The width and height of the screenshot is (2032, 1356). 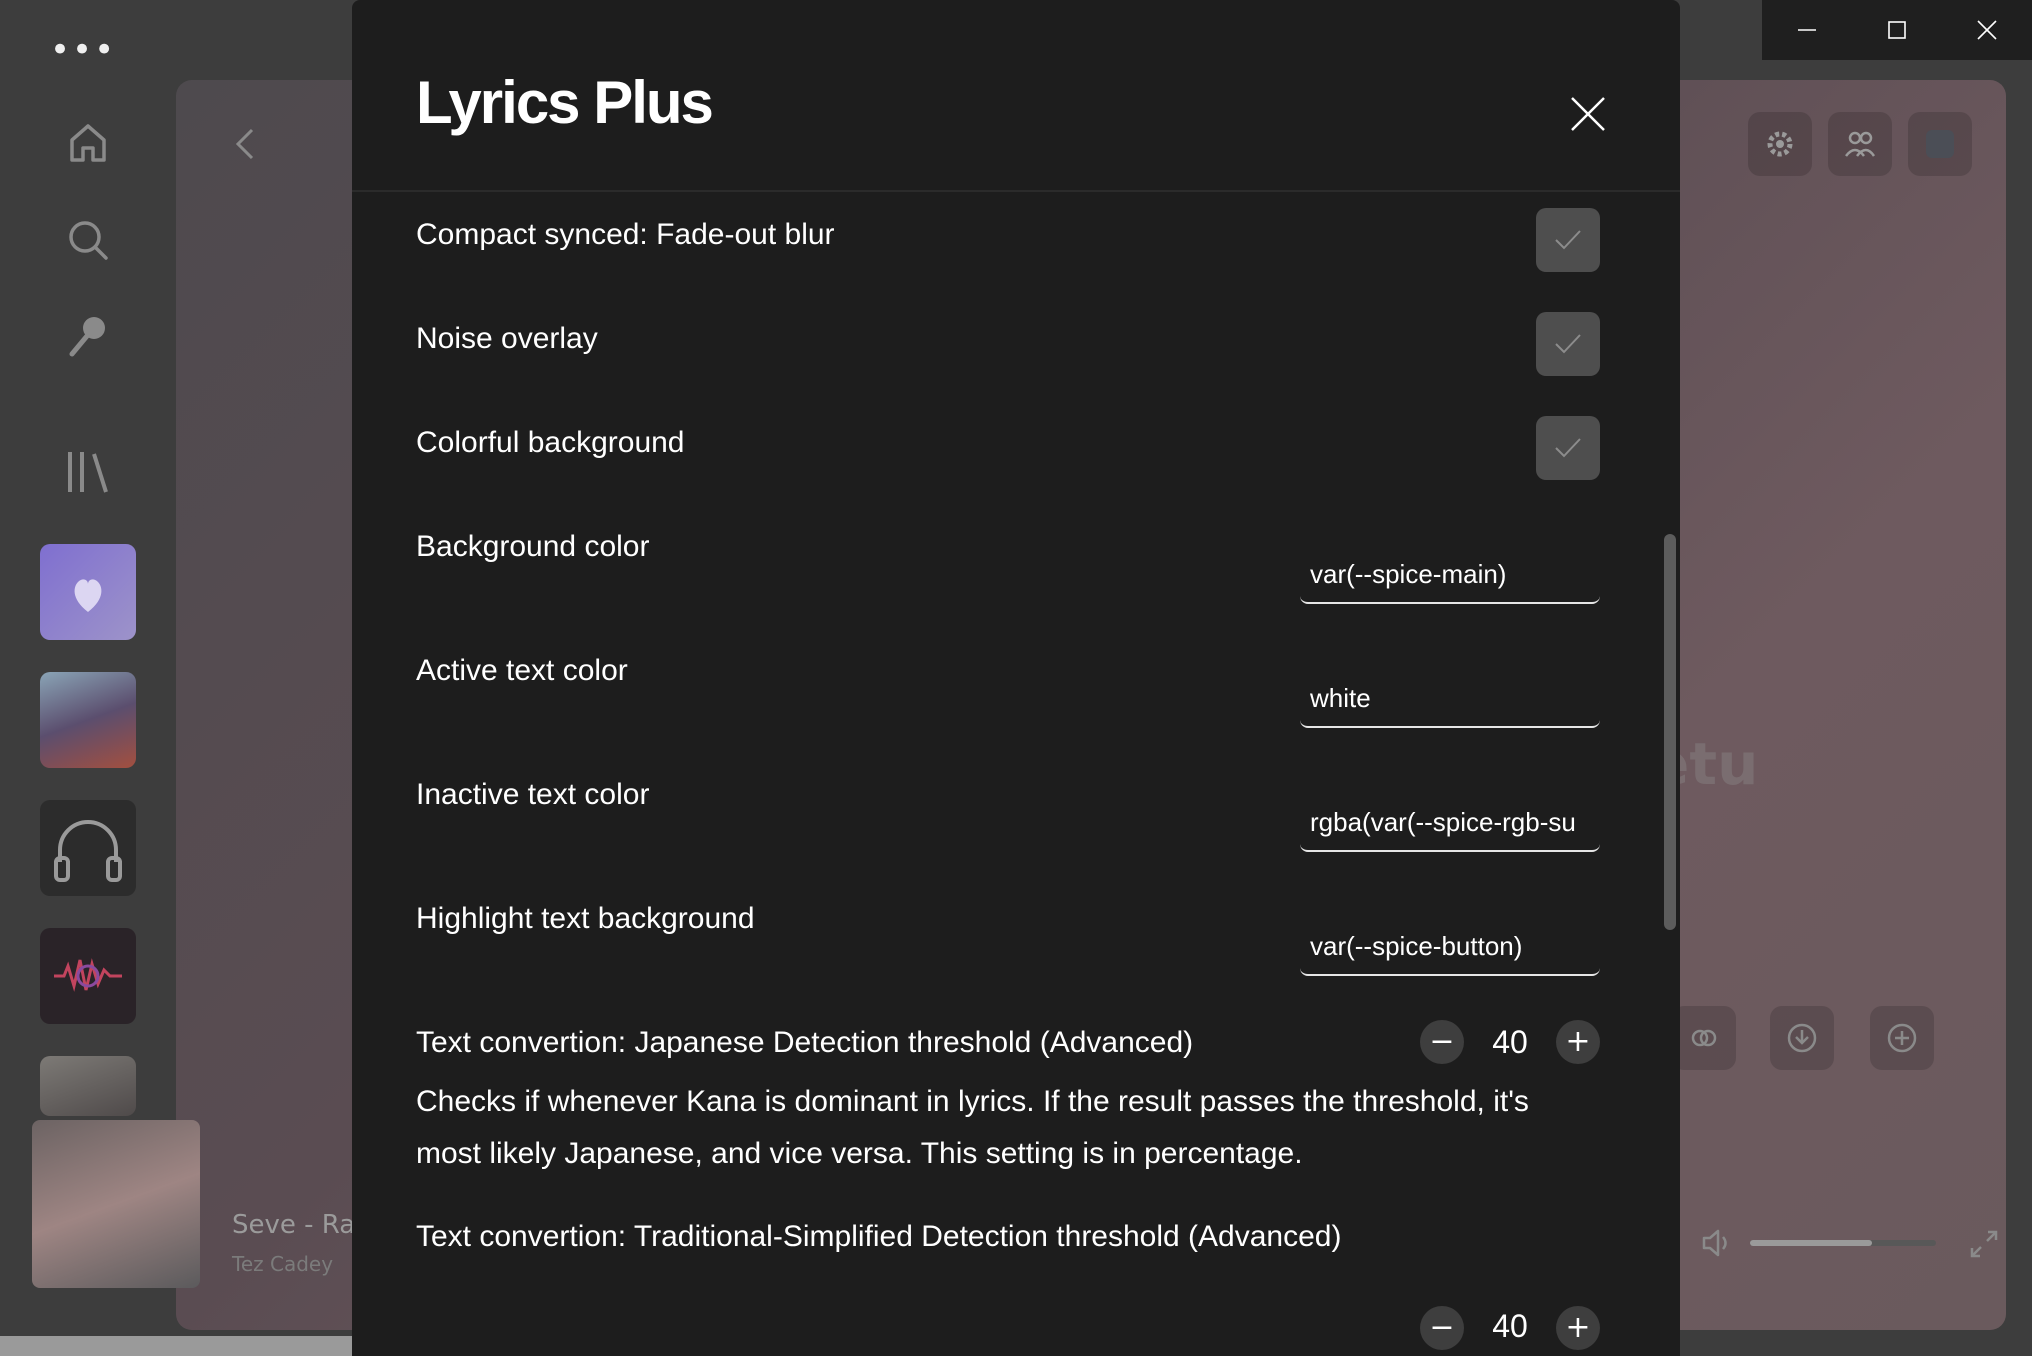 I want to click on japanese-threshold-decrement-button: −, so click(x=1442, y=1042).